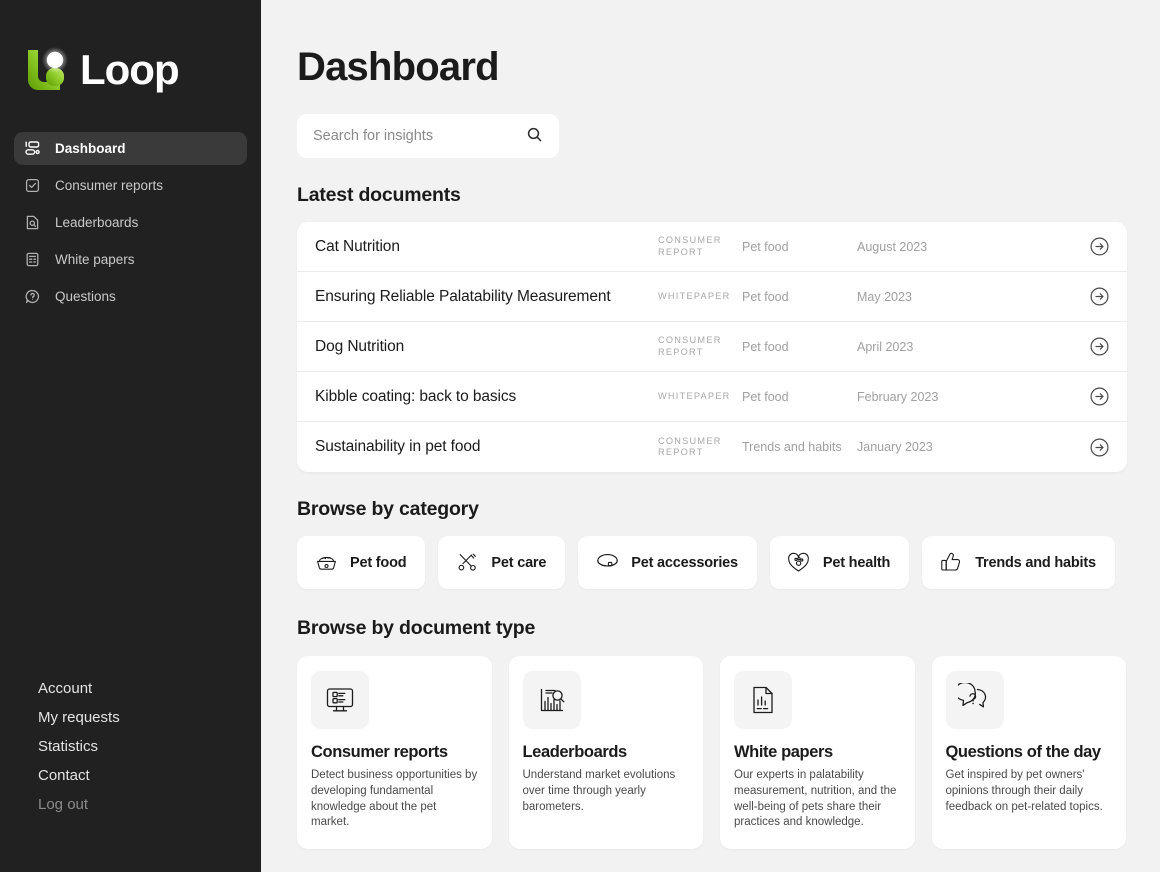 The image size is (1160, 872). I want to click on sidebar-item-label: Consumer reports, so click(109, 185).